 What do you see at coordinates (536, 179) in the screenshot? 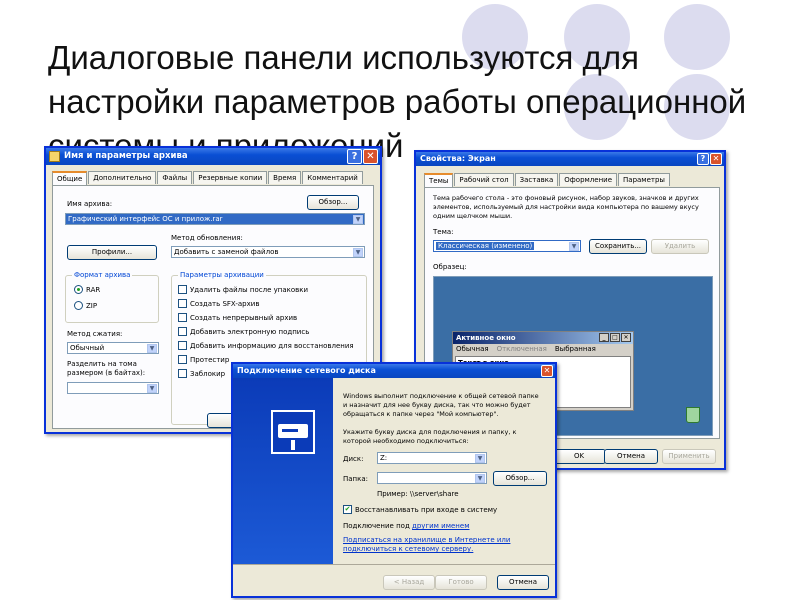
I see `tab-screensaver: Заставка` at bounding box center [536, 179].